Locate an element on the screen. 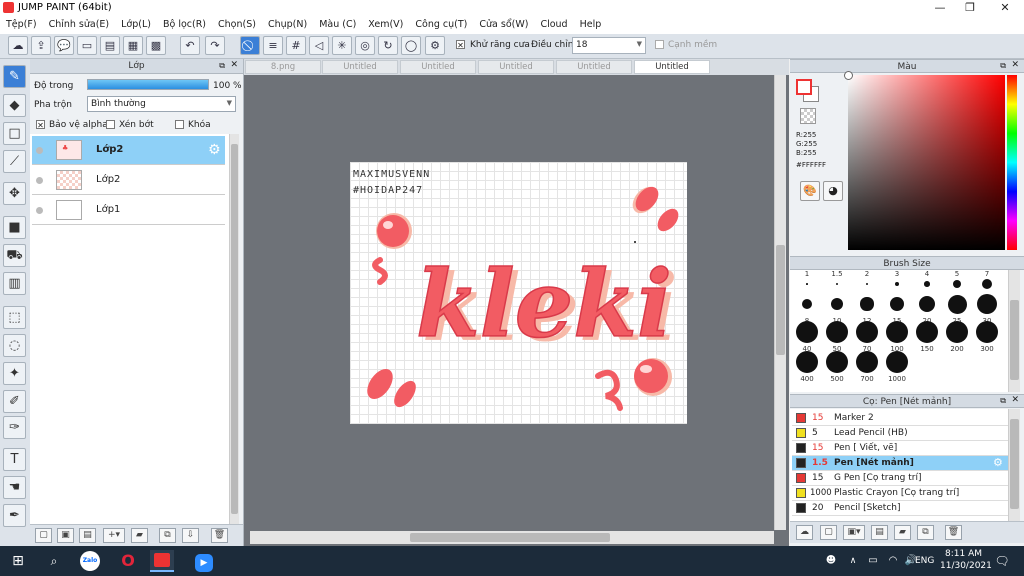 The image size is (1024, 576). new-brush-icon: ▢ is located at coordinates (828, 532).